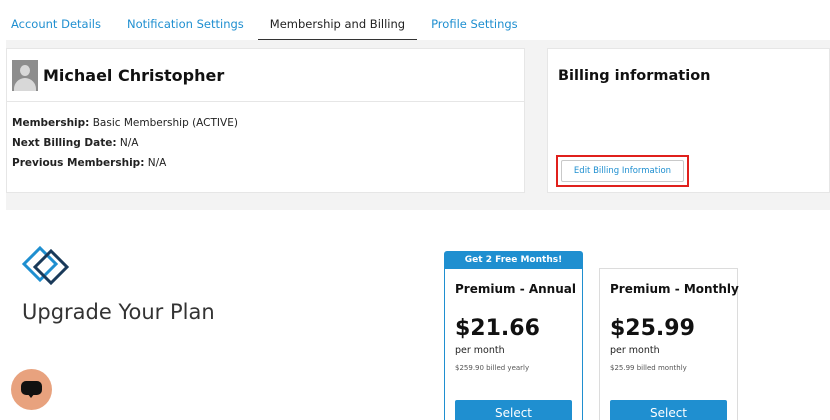  I want to click on plan-name: Premium - Annual, so click(515, 289).